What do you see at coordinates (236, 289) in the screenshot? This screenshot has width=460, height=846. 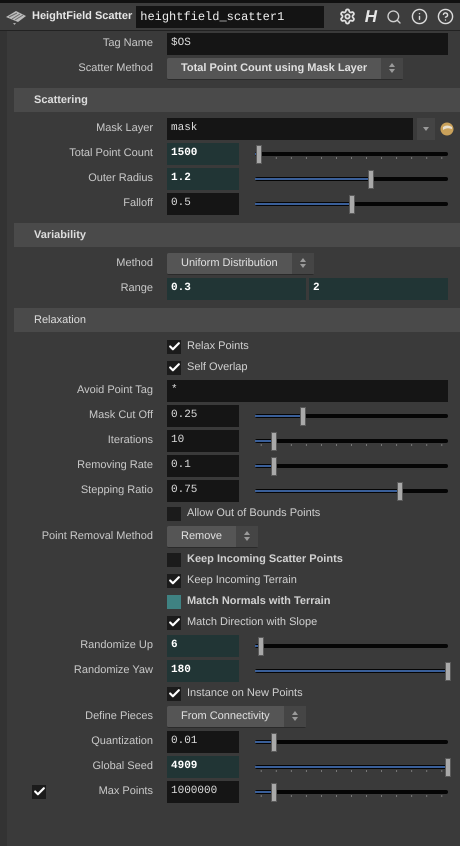 I see `value-field: 0.3` at bounding box center [236, 289].